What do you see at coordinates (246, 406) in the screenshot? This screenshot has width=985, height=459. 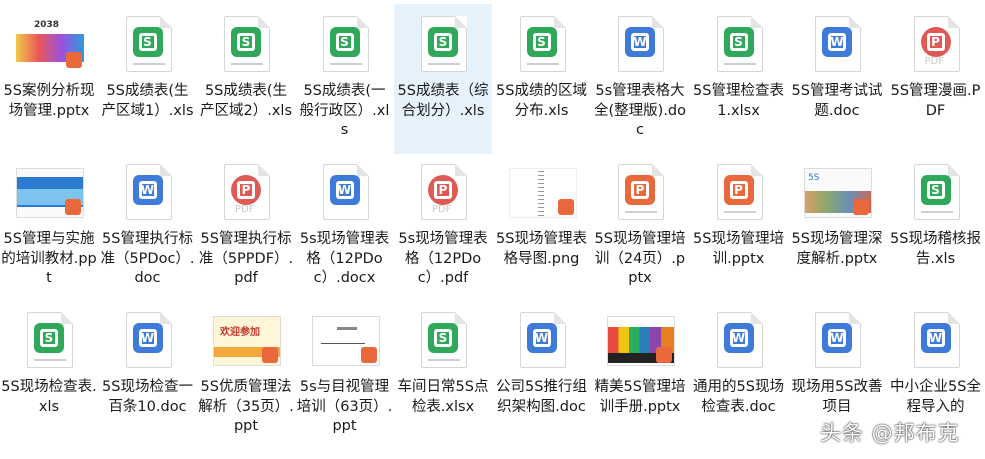 I see `file-name-label: 5S优质管理法解析（35页）.ppt` at bounding box center [246, 406].